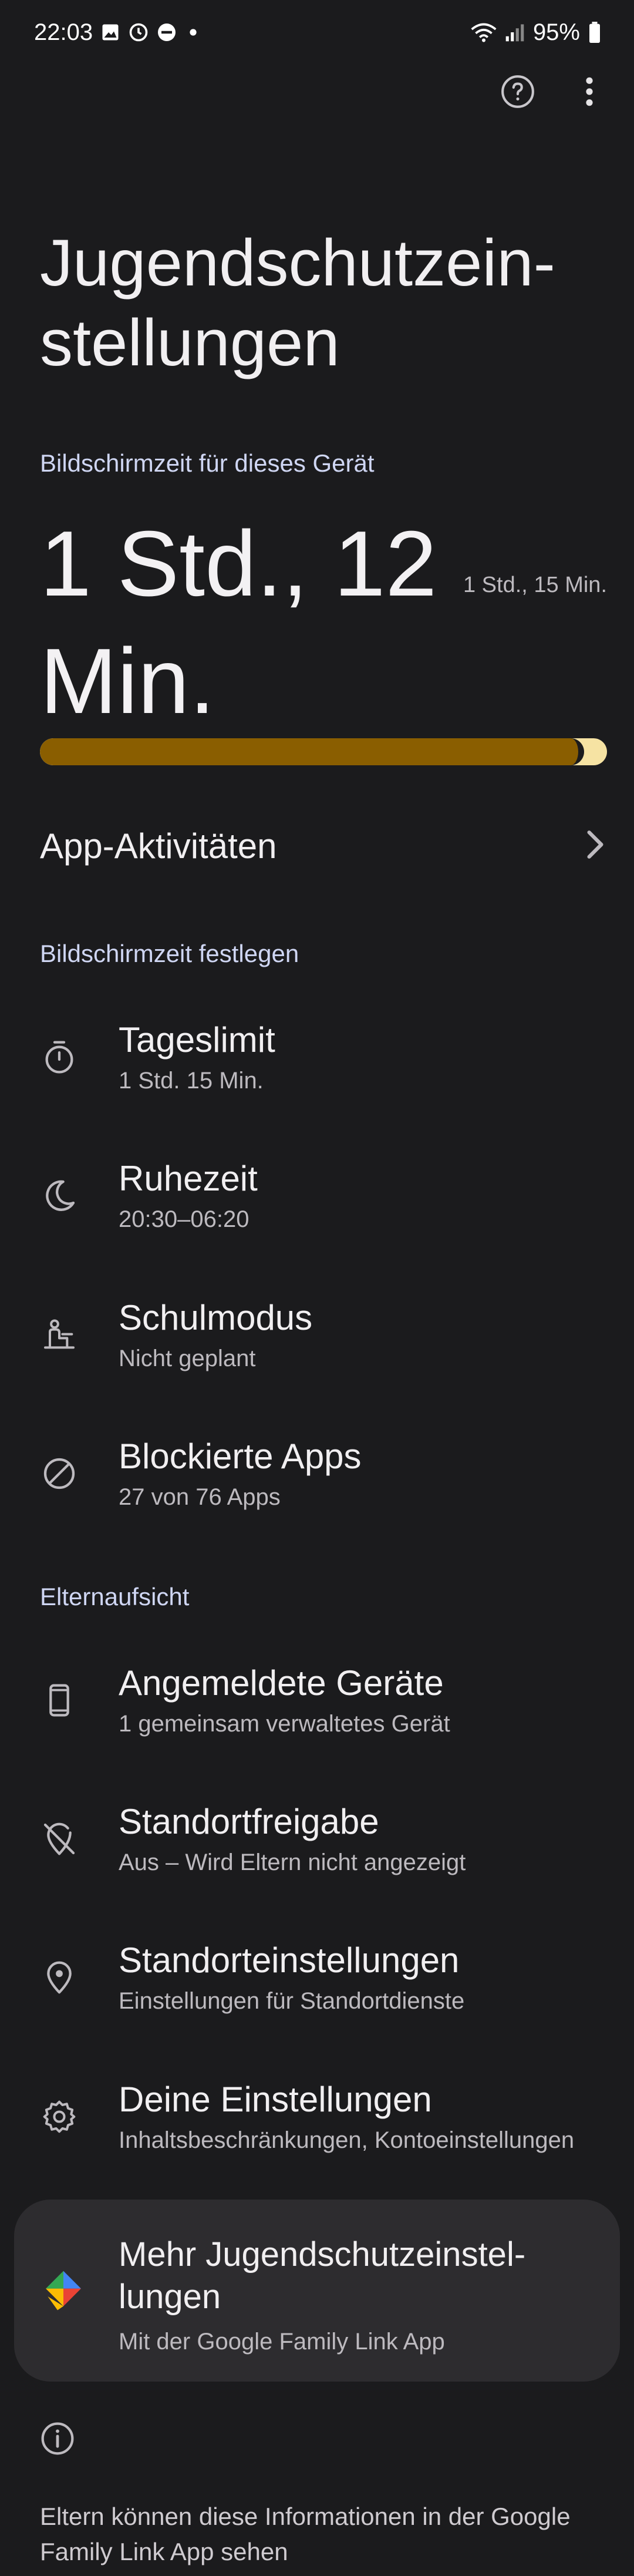  I want to click on chevron-right-icon, so click(595, 846).